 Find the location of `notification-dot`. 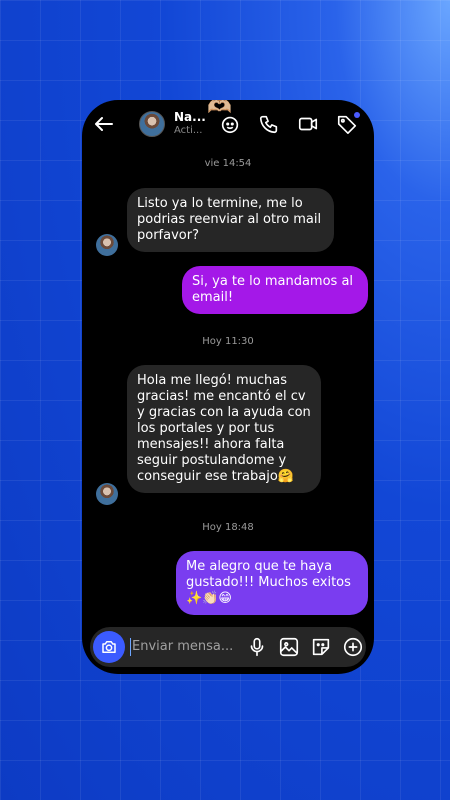

notification-dot is located at coordinates (357, 115).